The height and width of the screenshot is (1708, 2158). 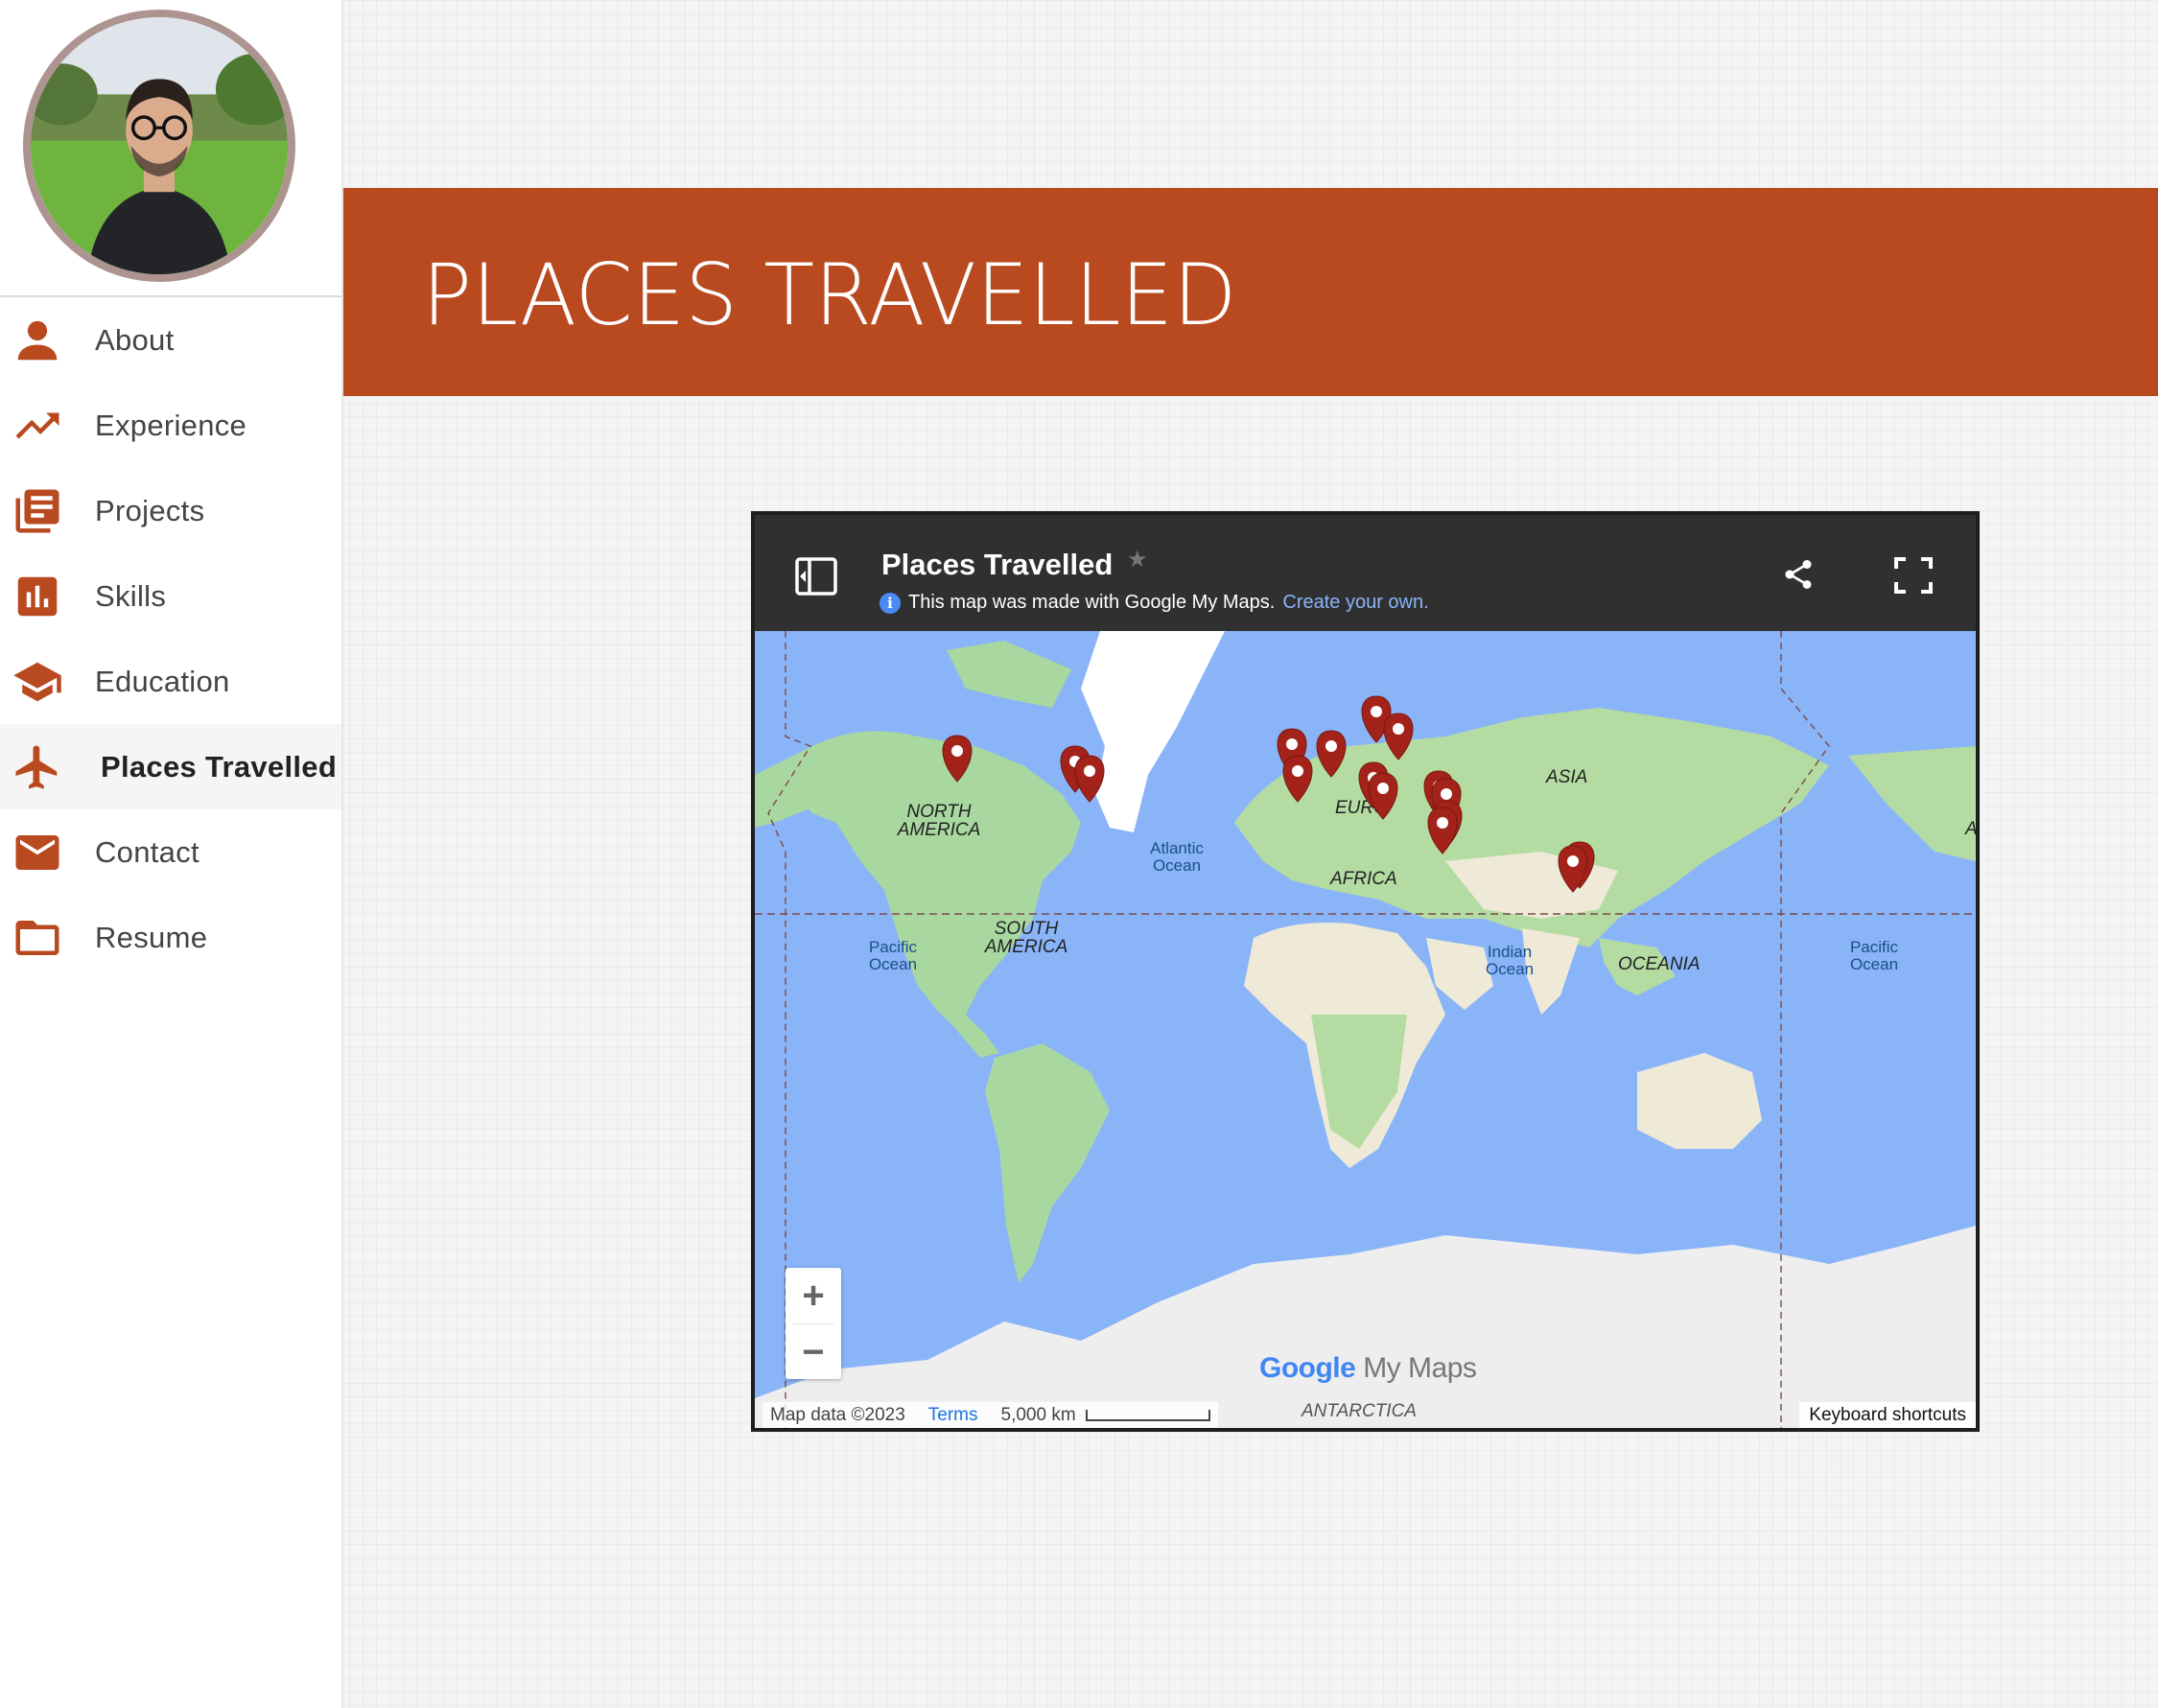 What do you see at coordinates (171, 596) in the screenshot?
I see `sidebar-item-skills: Skills` at bounding box center [171, 596].